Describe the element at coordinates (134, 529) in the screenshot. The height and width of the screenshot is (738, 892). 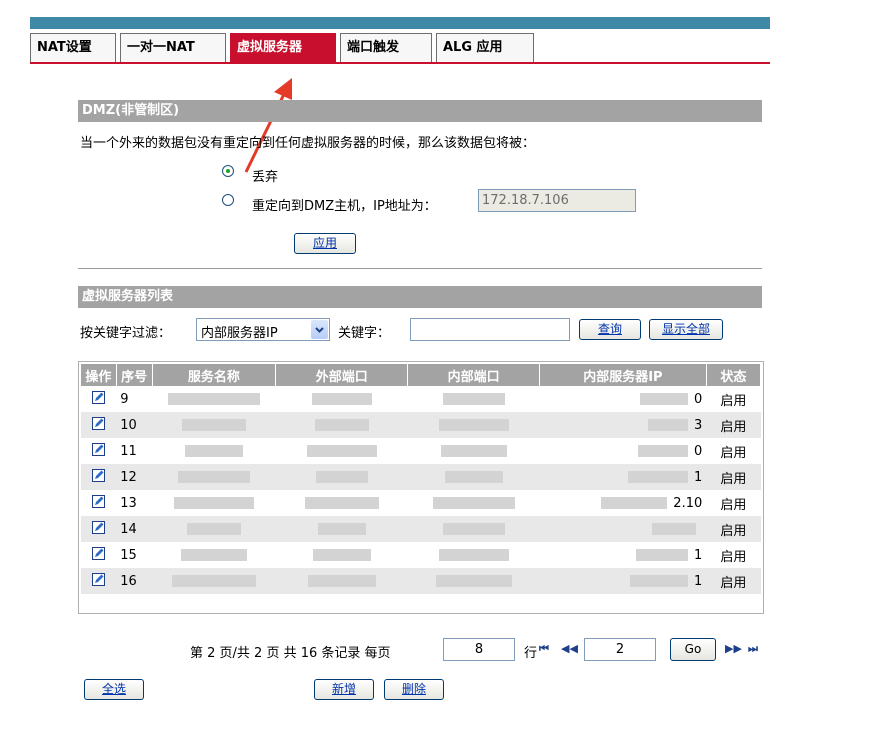
I see `row-index: 14` at that location.